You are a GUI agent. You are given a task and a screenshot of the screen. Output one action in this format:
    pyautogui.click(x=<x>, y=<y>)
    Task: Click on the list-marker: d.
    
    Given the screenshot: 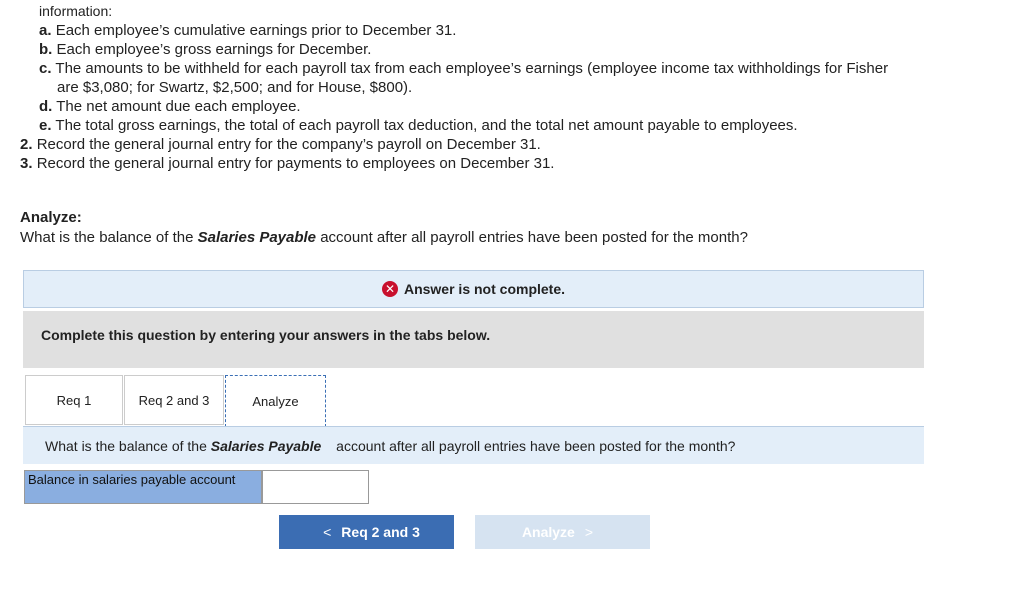 What is the action you would take?
    pyautogui.click(x=46, y=106)
    